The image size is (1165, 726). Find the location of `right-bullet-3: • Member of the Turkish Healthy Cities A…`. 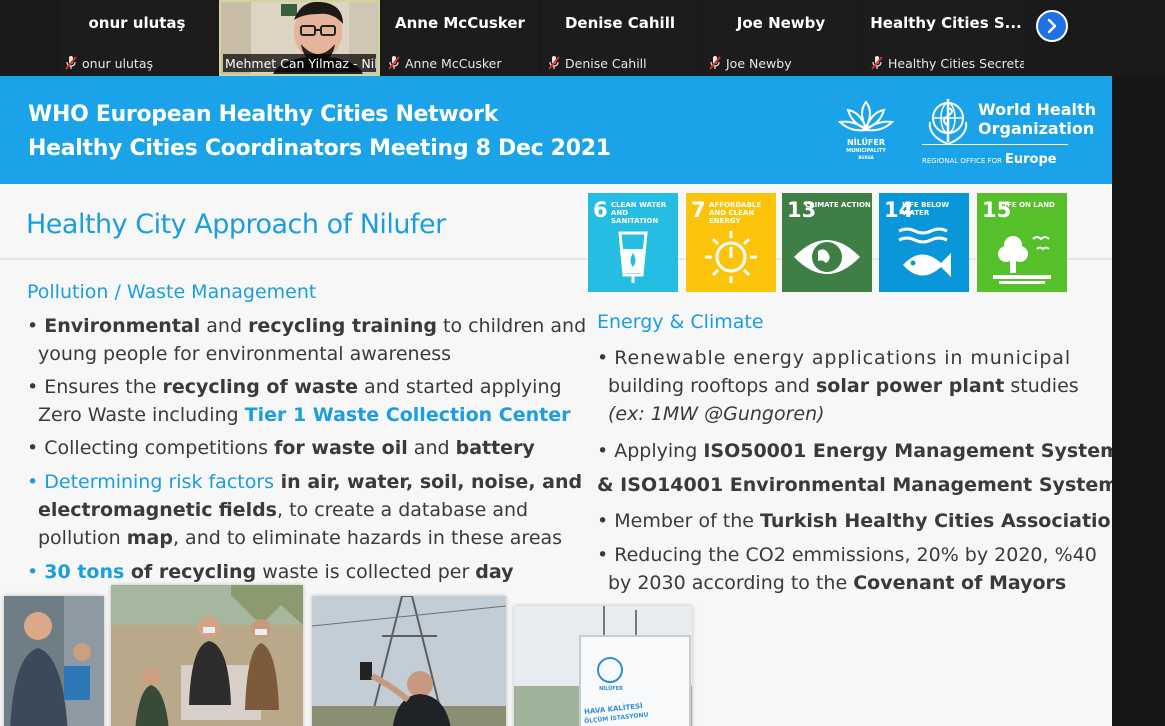

right-bullet-3: • Member of the Turkish Healthy Cities A… is located at coordinates (854, 521).